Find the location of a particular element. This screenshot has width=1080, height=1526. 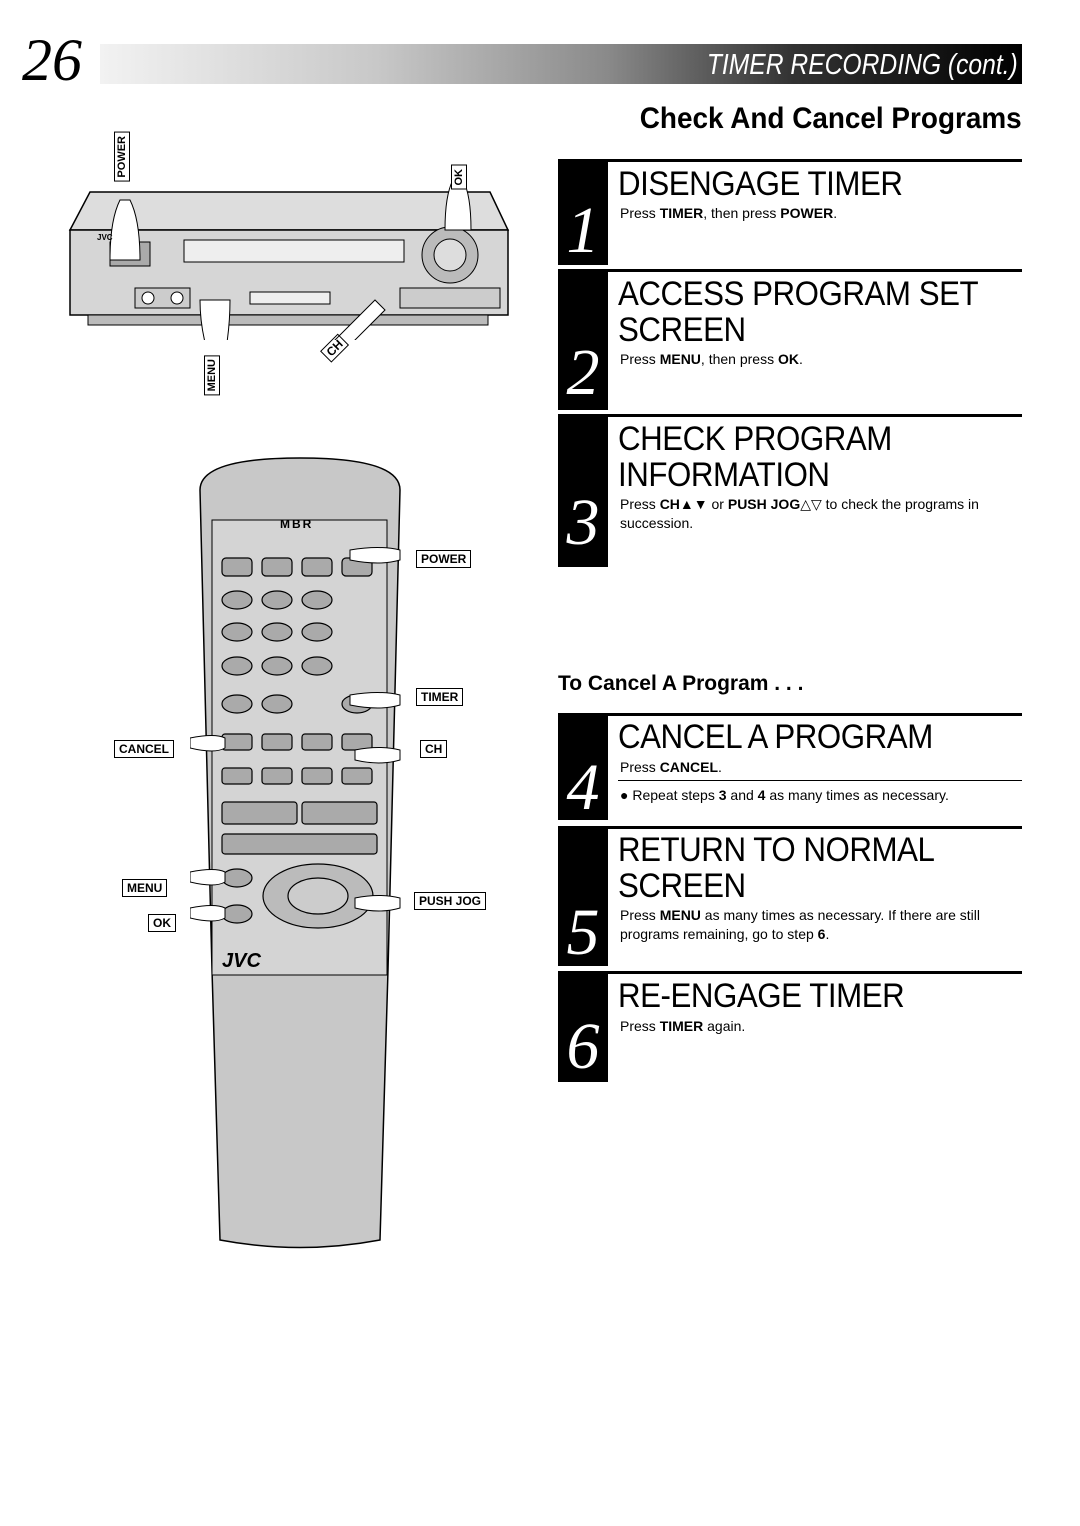

step-number: 2 is located at coordinates (583, 372).